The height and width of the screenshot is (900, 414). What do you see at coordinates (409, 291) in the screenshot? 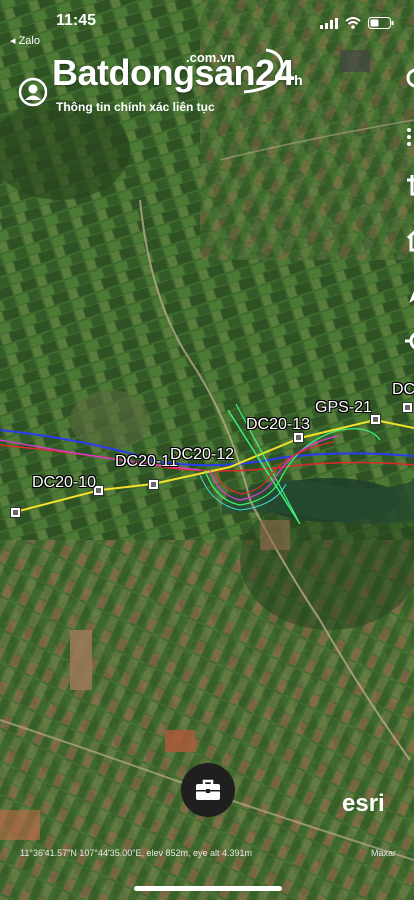
I see `navigate-icon` at bounding box center [409, 291].